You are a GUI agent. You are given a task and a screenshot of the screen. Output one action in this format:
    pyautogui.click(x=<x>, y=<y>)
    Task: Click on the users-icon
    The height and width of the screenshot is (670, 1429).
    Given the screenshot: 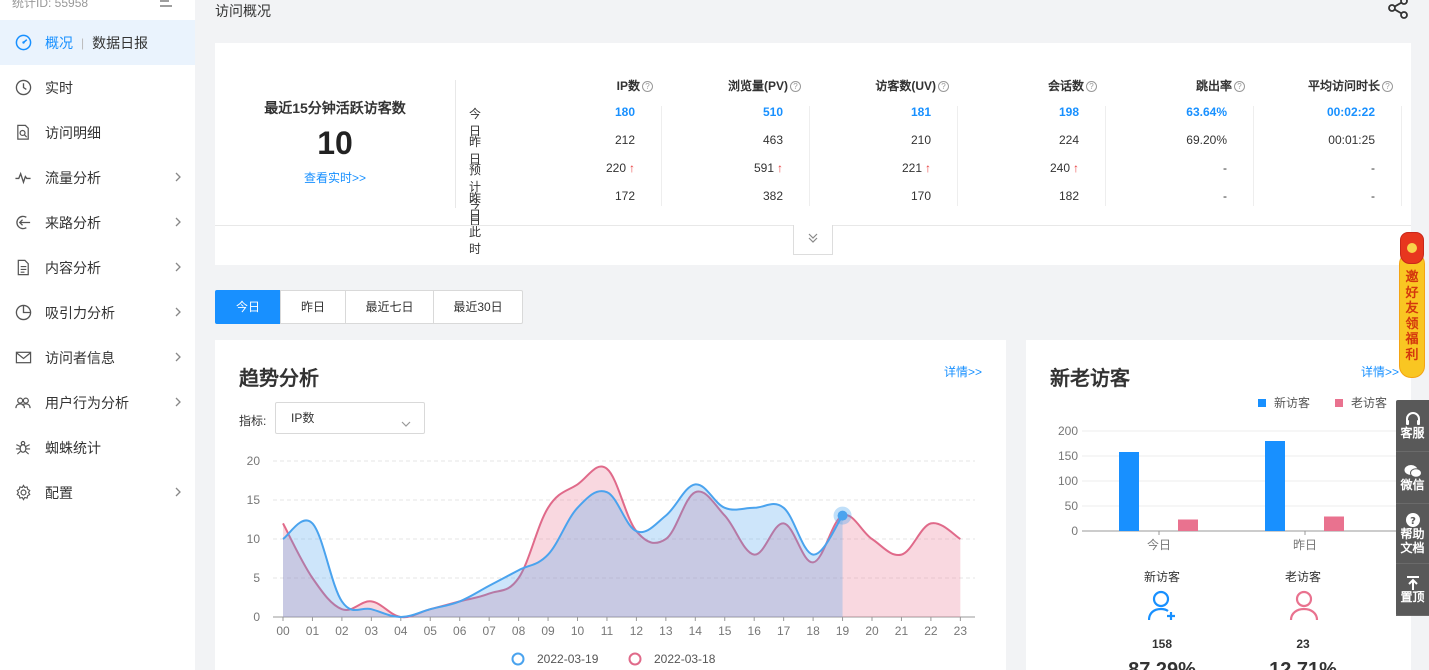 What is the action you would take?
    pyautogui.click(x=23, y=403)
    